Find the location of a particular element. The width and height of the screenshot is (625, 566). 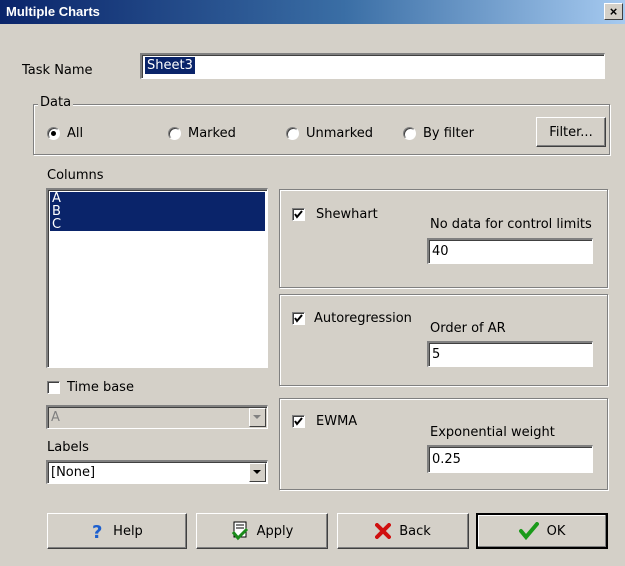

radio-all: All is located at coordinates (102, 134).